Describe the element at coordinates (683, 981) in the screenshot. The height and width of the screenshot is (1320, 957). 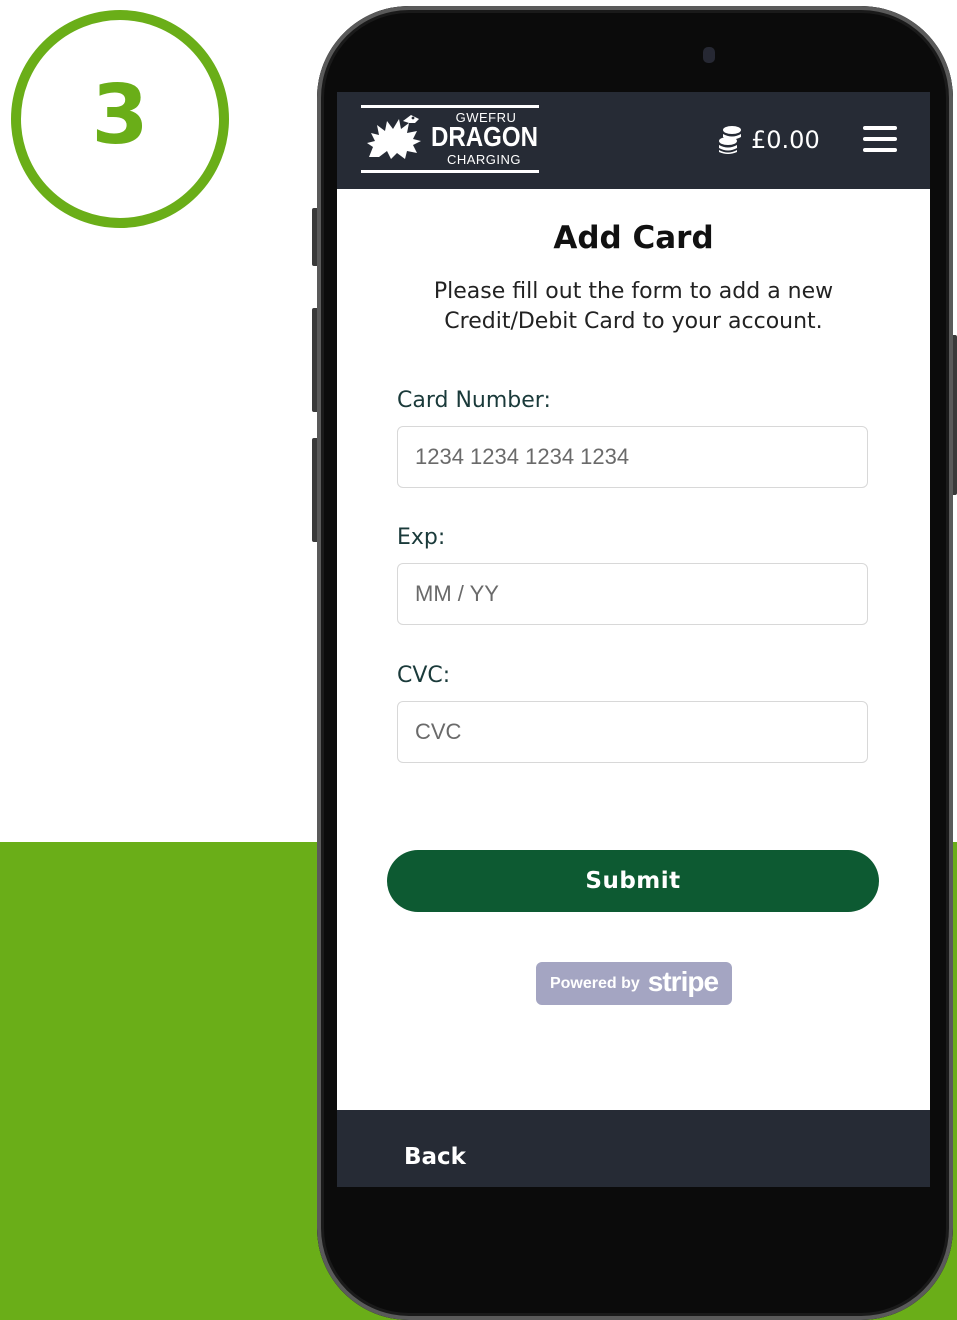
I see `stripe-logo-text: stripe` at that location.